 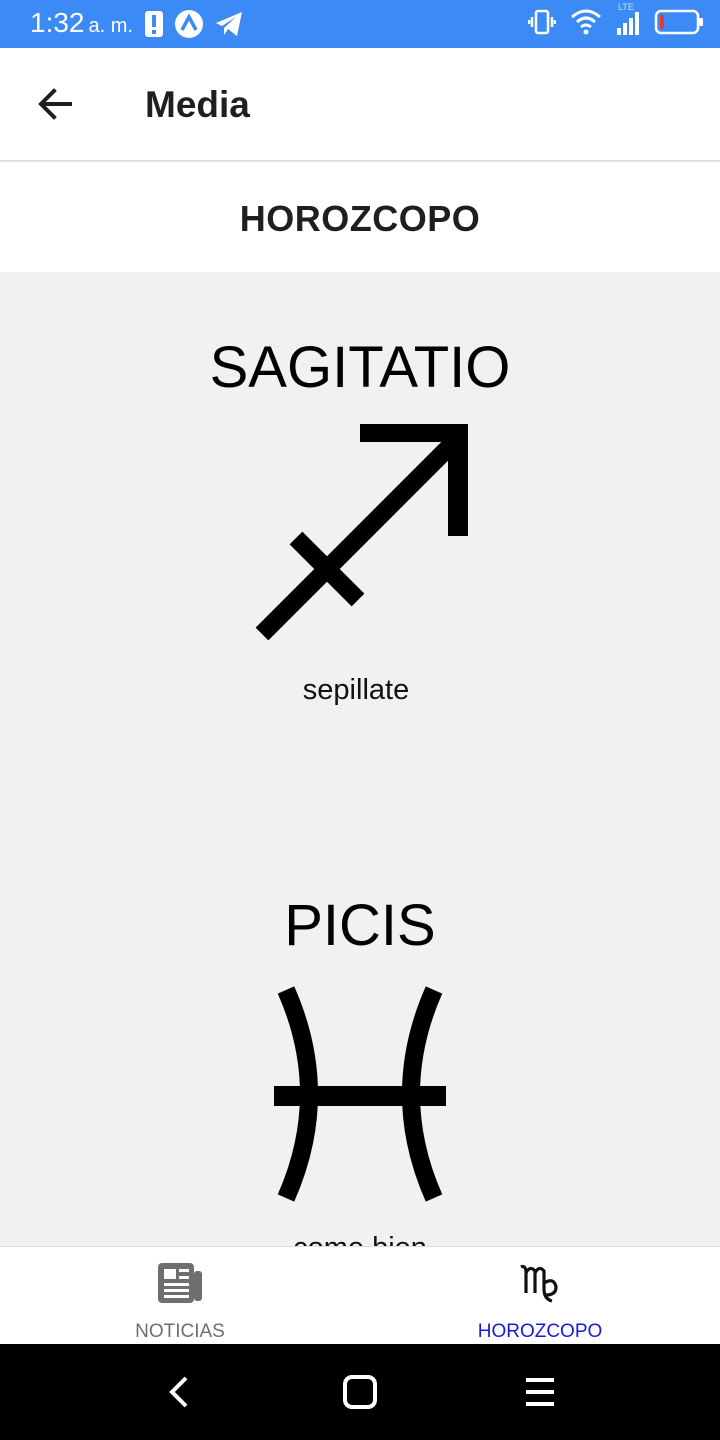 What do you see at coordinates (360, 925) in the screenshot?
I see `sign-name: PICIS` at bounding box center [360, 925].